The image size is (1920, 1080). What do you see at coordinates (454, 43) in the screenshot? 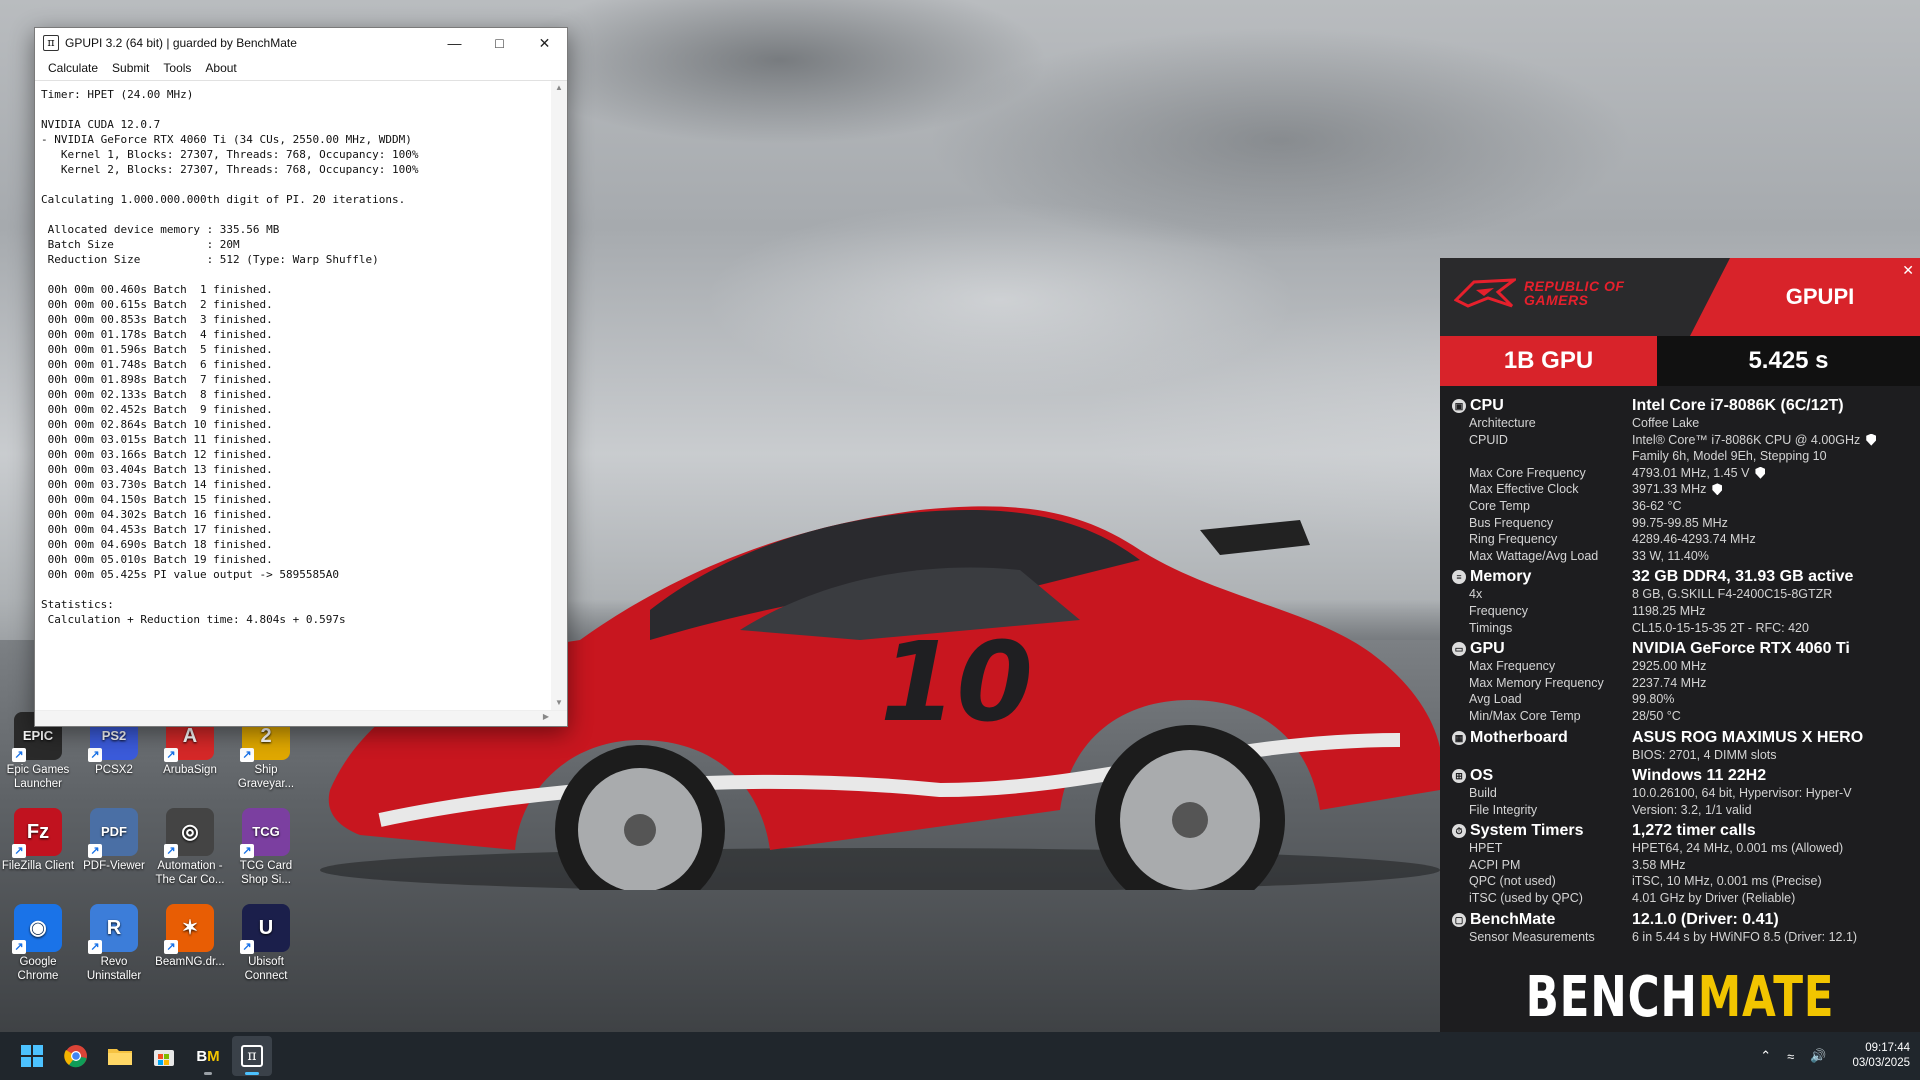
I see `minimize-icon: —` at bounding box center [454, 43].